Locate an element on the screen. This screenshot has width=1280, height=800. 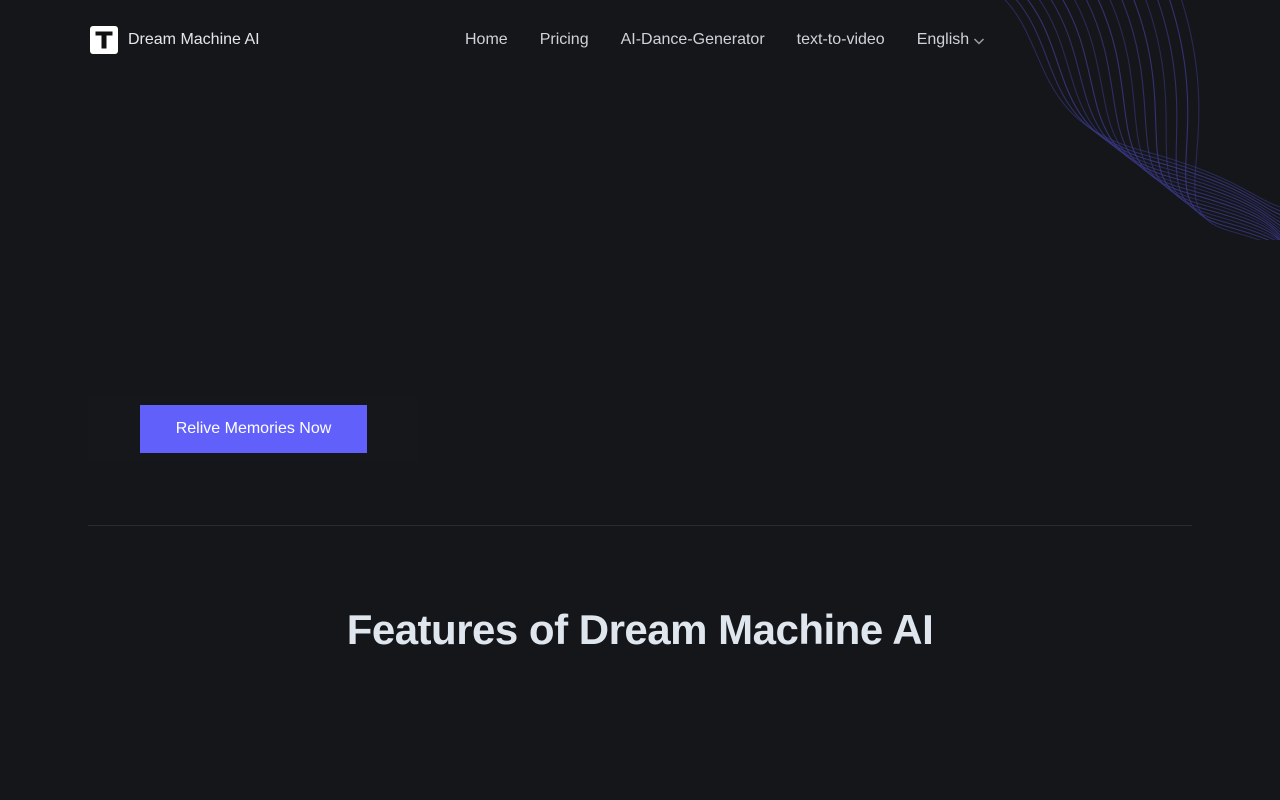
features-title: Features of Dream Machine AI is located at coordinates (640, 629).